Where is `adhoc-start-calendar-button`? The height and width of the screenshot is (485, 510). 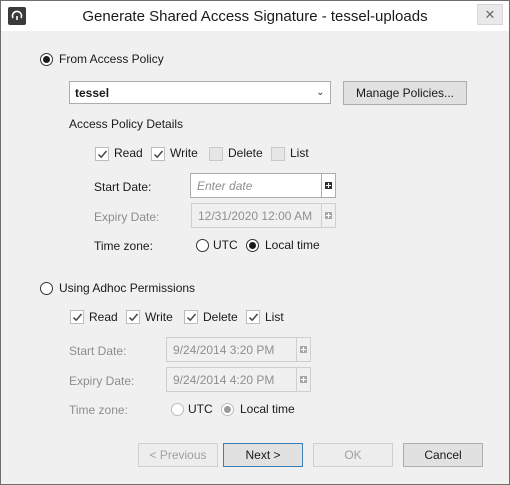
adhoc-start-calendar-button is located at coordinates (303, 349).